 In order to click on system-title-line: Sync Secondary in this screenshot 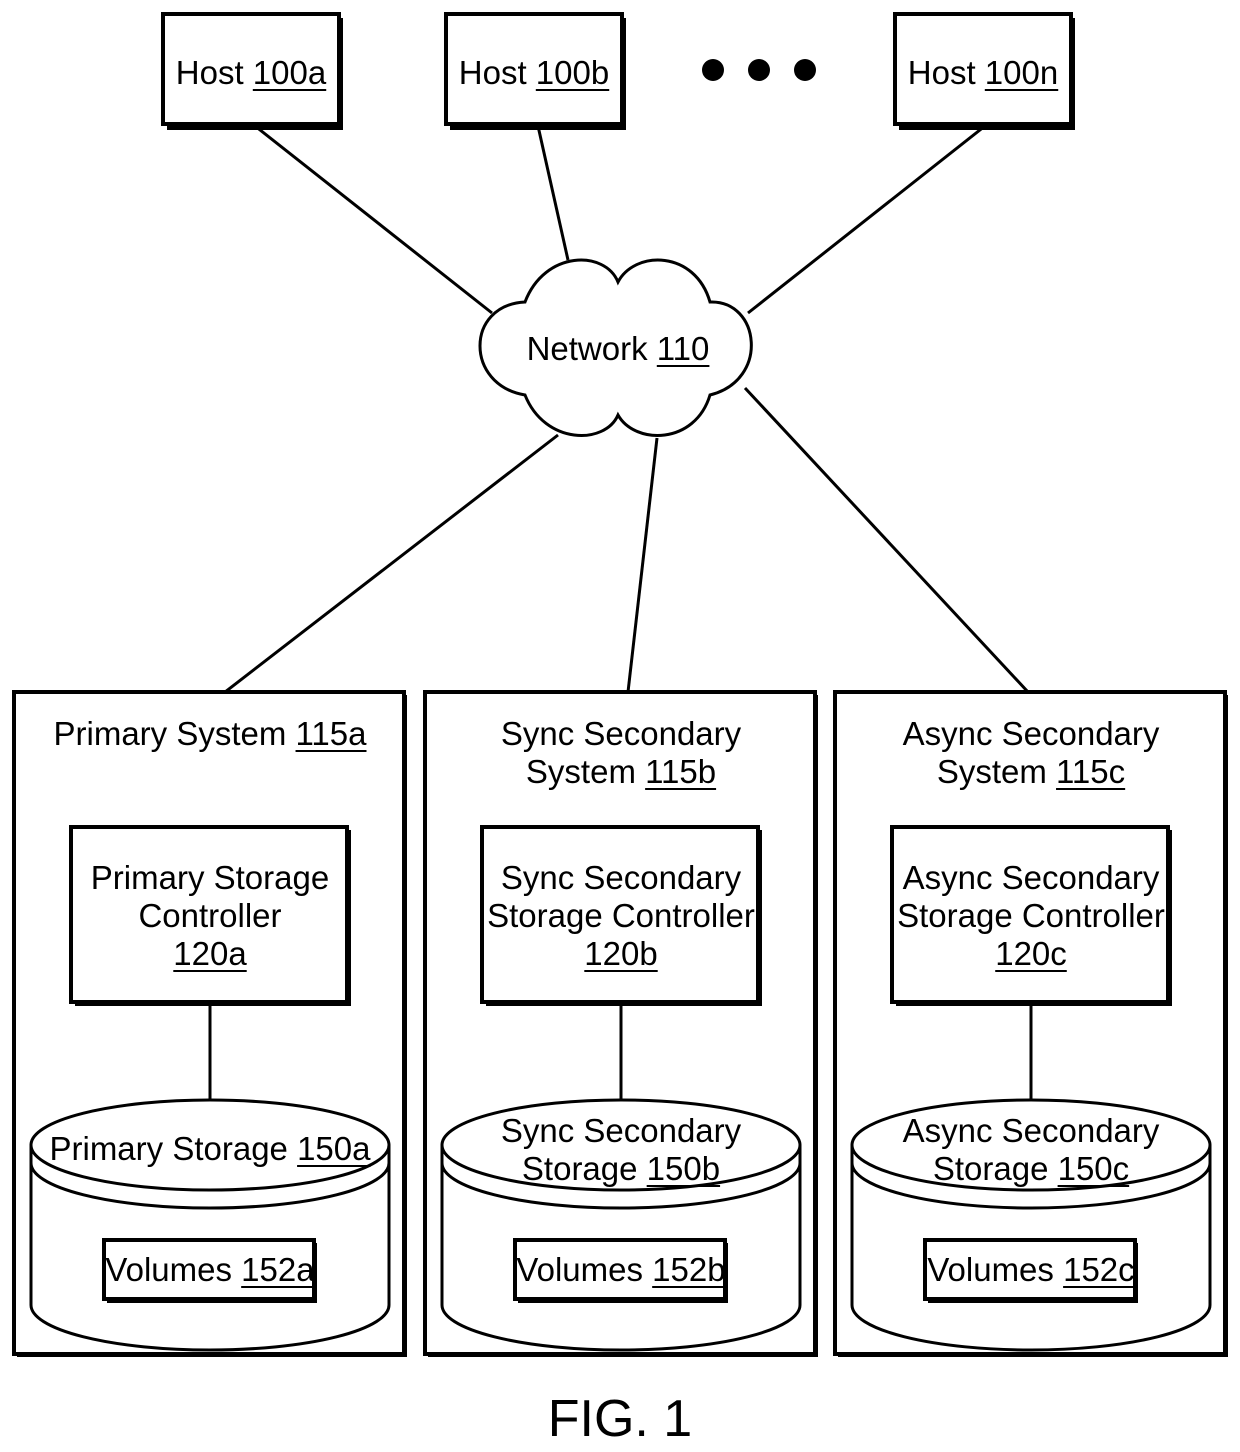, I will do `click(621, 733)`.